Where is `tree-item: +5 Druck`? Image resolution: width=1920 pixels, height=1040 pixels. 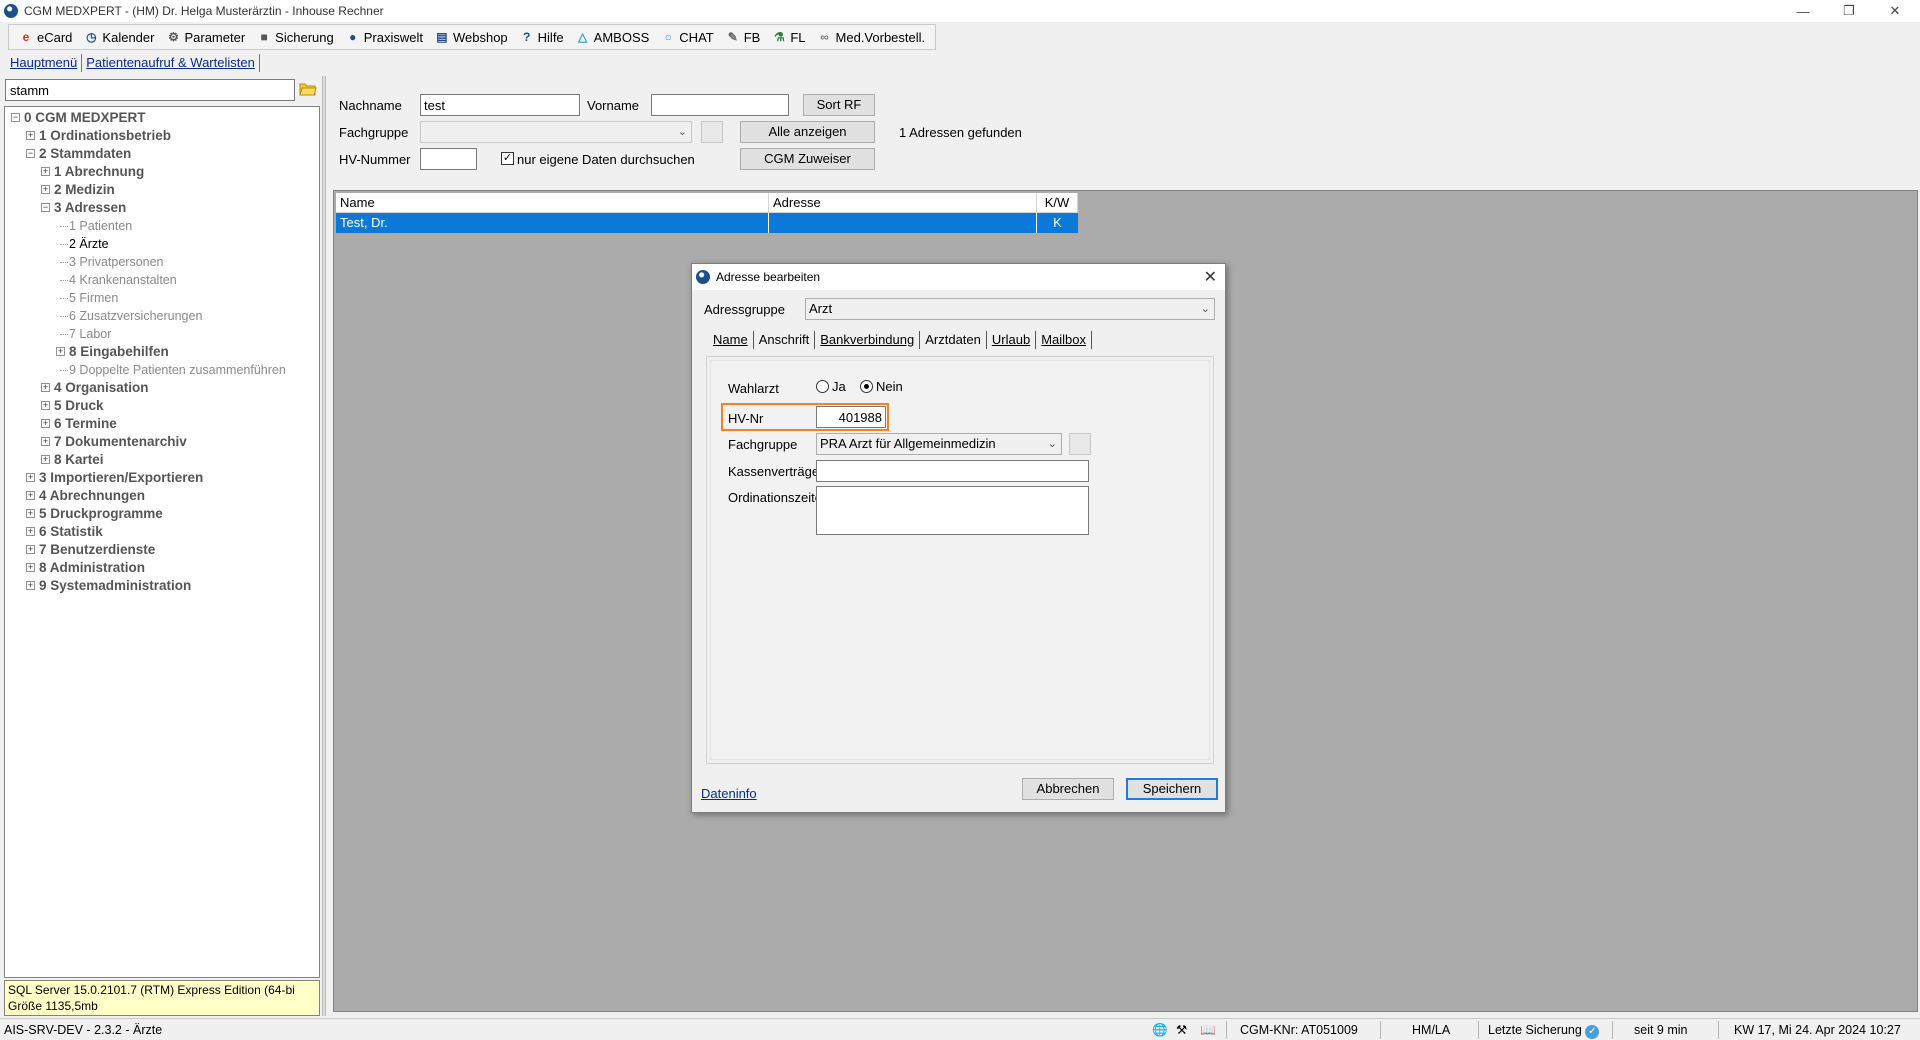 tree-item: +5 Druck is located at coordinates (162, 406).